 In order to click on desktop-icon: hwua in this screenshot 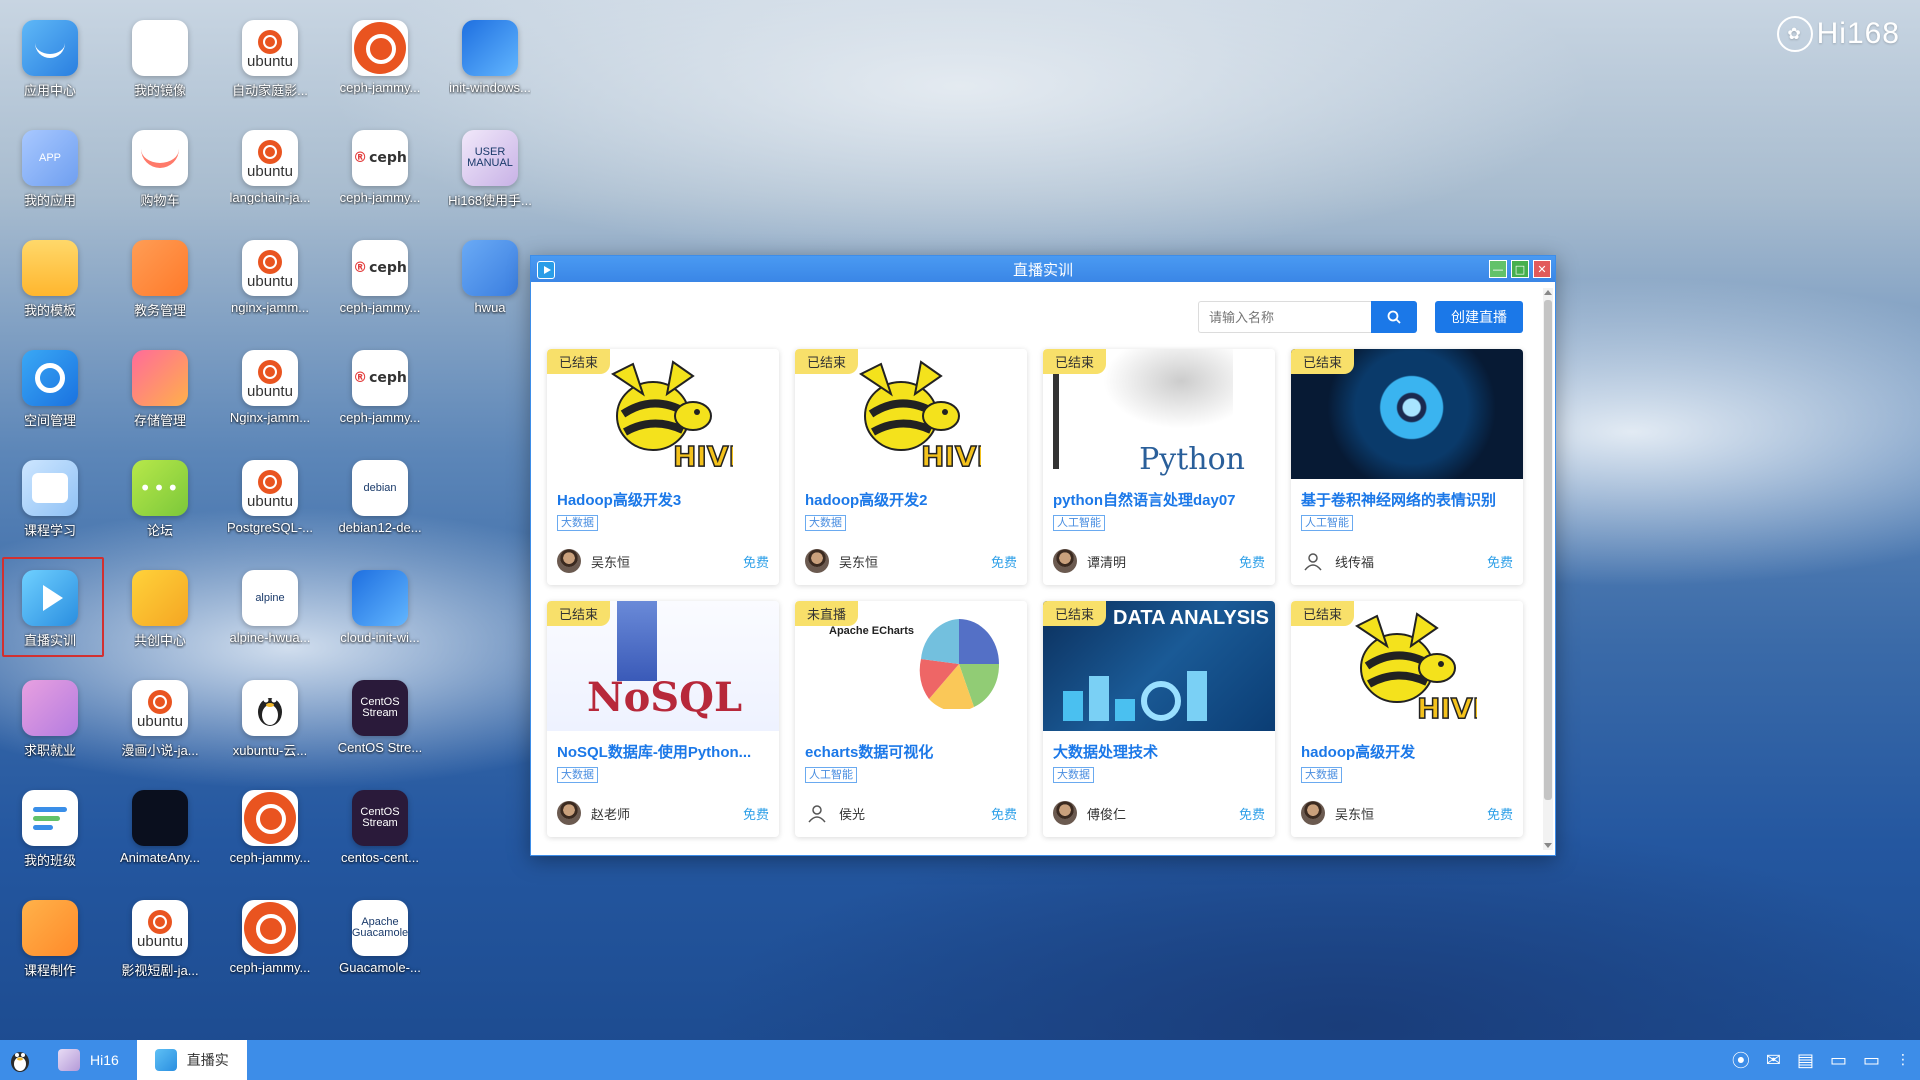, I will do `click(490, 290)`.